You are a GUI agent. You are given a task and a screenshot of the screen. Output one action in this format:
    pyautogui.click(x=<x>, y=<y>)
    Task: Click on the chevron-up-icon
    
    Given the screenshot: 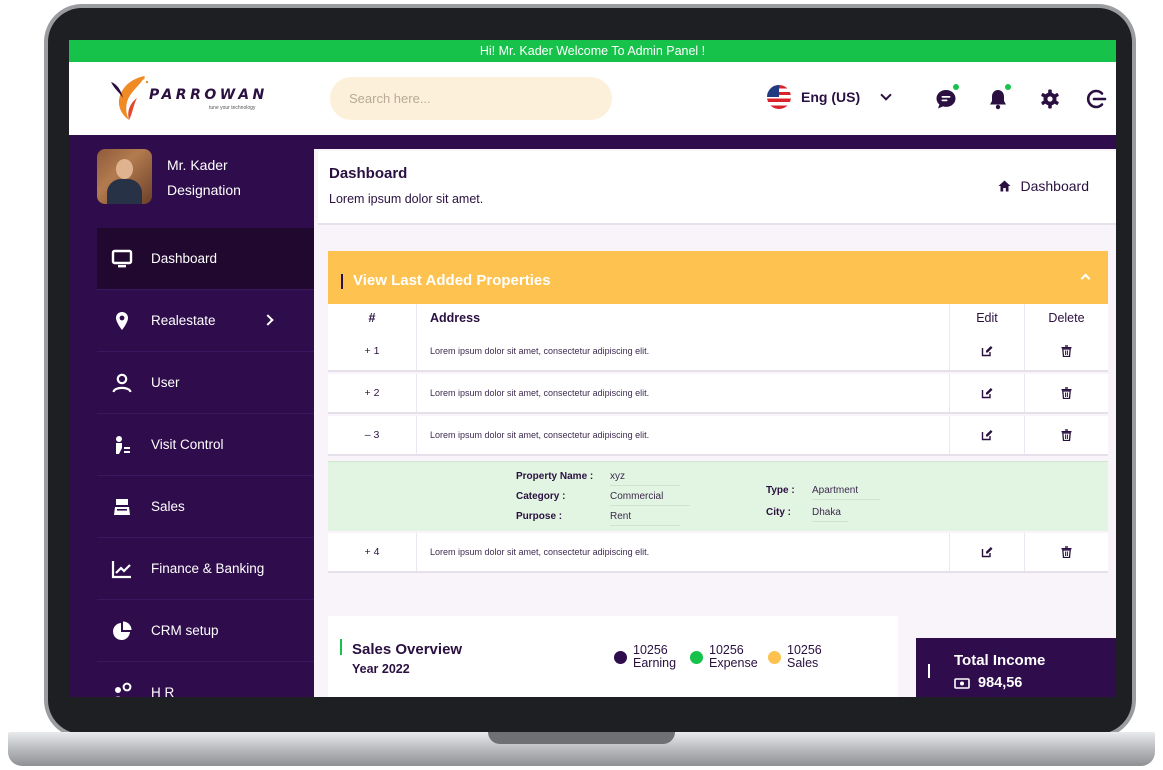 What is the action you would take?
    pyautogui.click(x=1085, y=278)
    